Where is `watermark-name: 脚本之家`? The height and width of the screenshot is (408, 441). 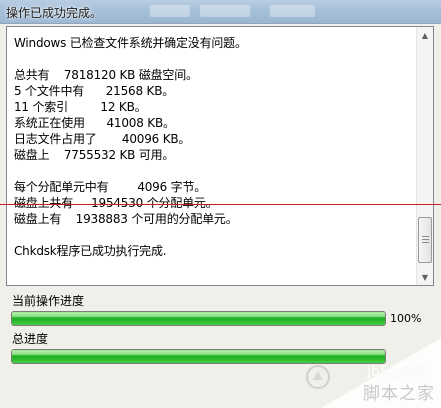 watermark-name: 脚本之家 is located at coordinates (399, 394).